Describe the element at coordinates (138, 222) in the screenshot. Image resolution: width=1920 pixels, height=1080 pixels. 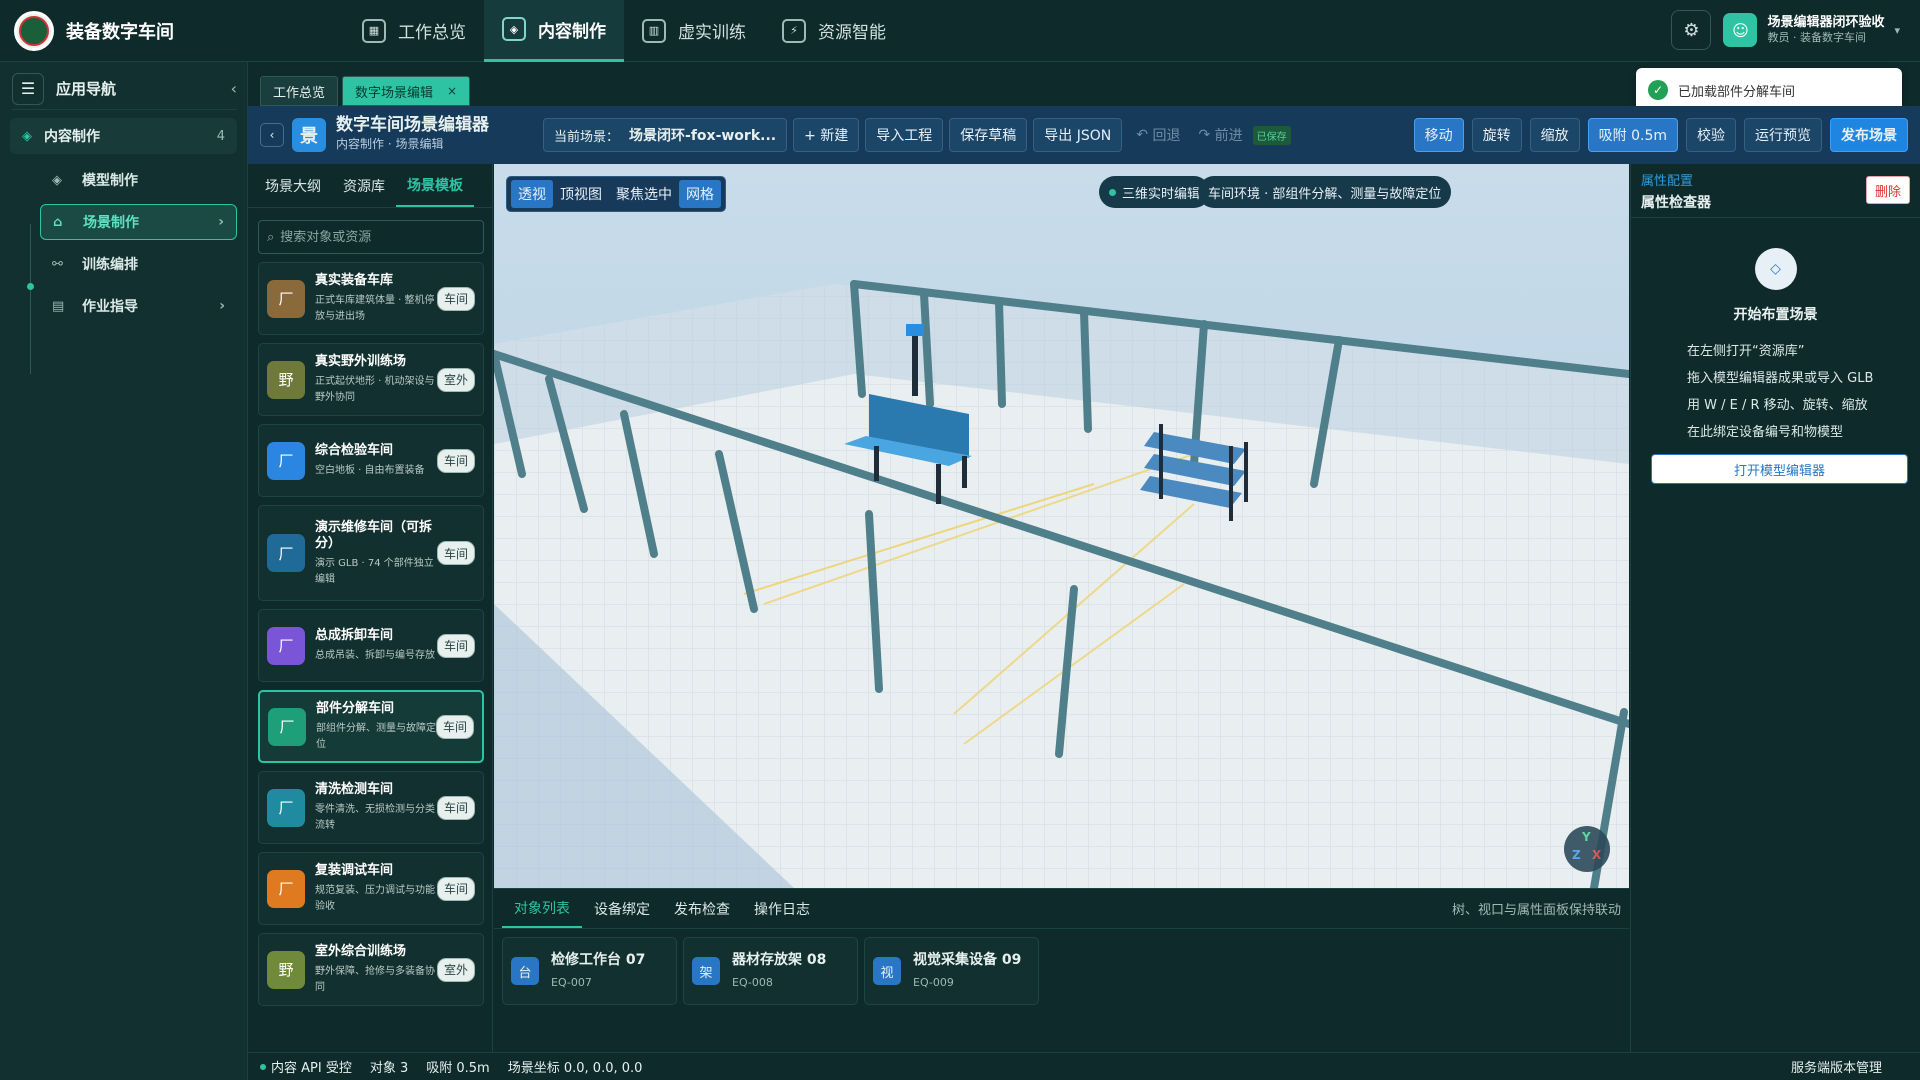
I see `sidebar-item-scene: ⌂ 场景制作 ›` at that location.